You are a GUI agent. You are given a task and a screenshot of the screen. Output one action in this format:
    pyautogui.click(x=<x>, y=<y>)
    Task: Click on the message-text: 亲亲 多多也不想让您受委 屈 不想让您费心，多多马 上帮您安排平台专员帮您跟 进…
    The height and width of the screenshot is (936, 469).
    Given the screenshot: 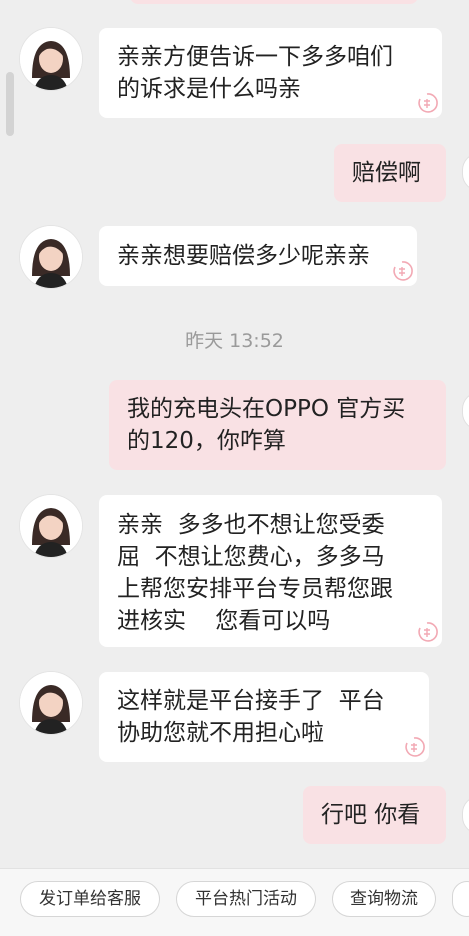 What is the action you would take?
    pyautogui.click(x=255, y=573)
    